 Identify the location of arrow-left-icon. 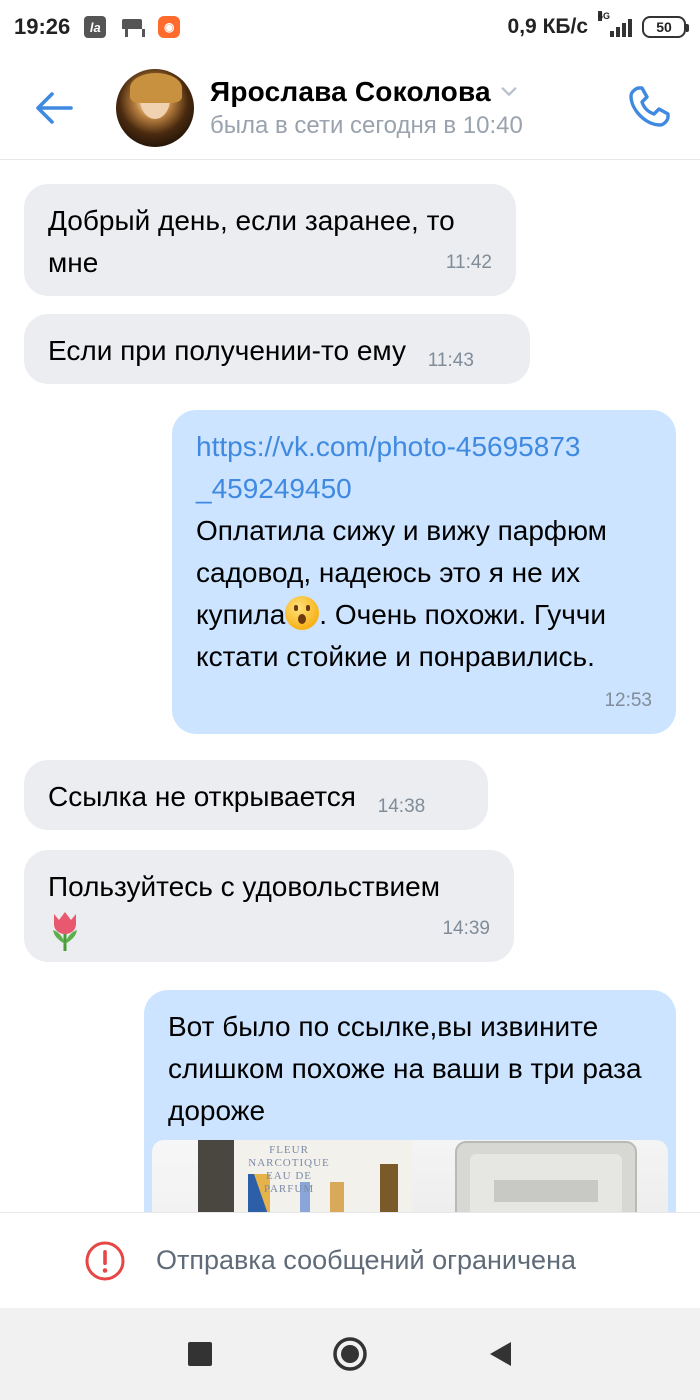
(54, 107).